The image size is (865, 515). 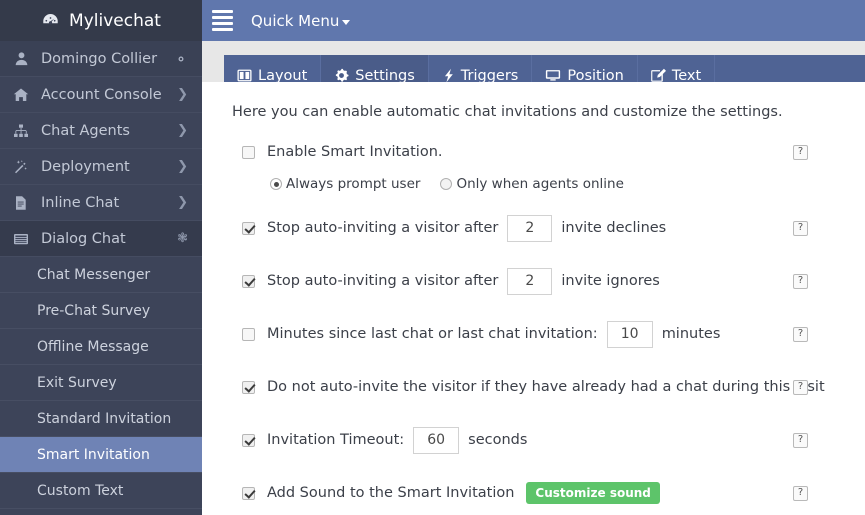 I want to click on invitation-timeout-suffix: seconds, so click(x=498, y=440).